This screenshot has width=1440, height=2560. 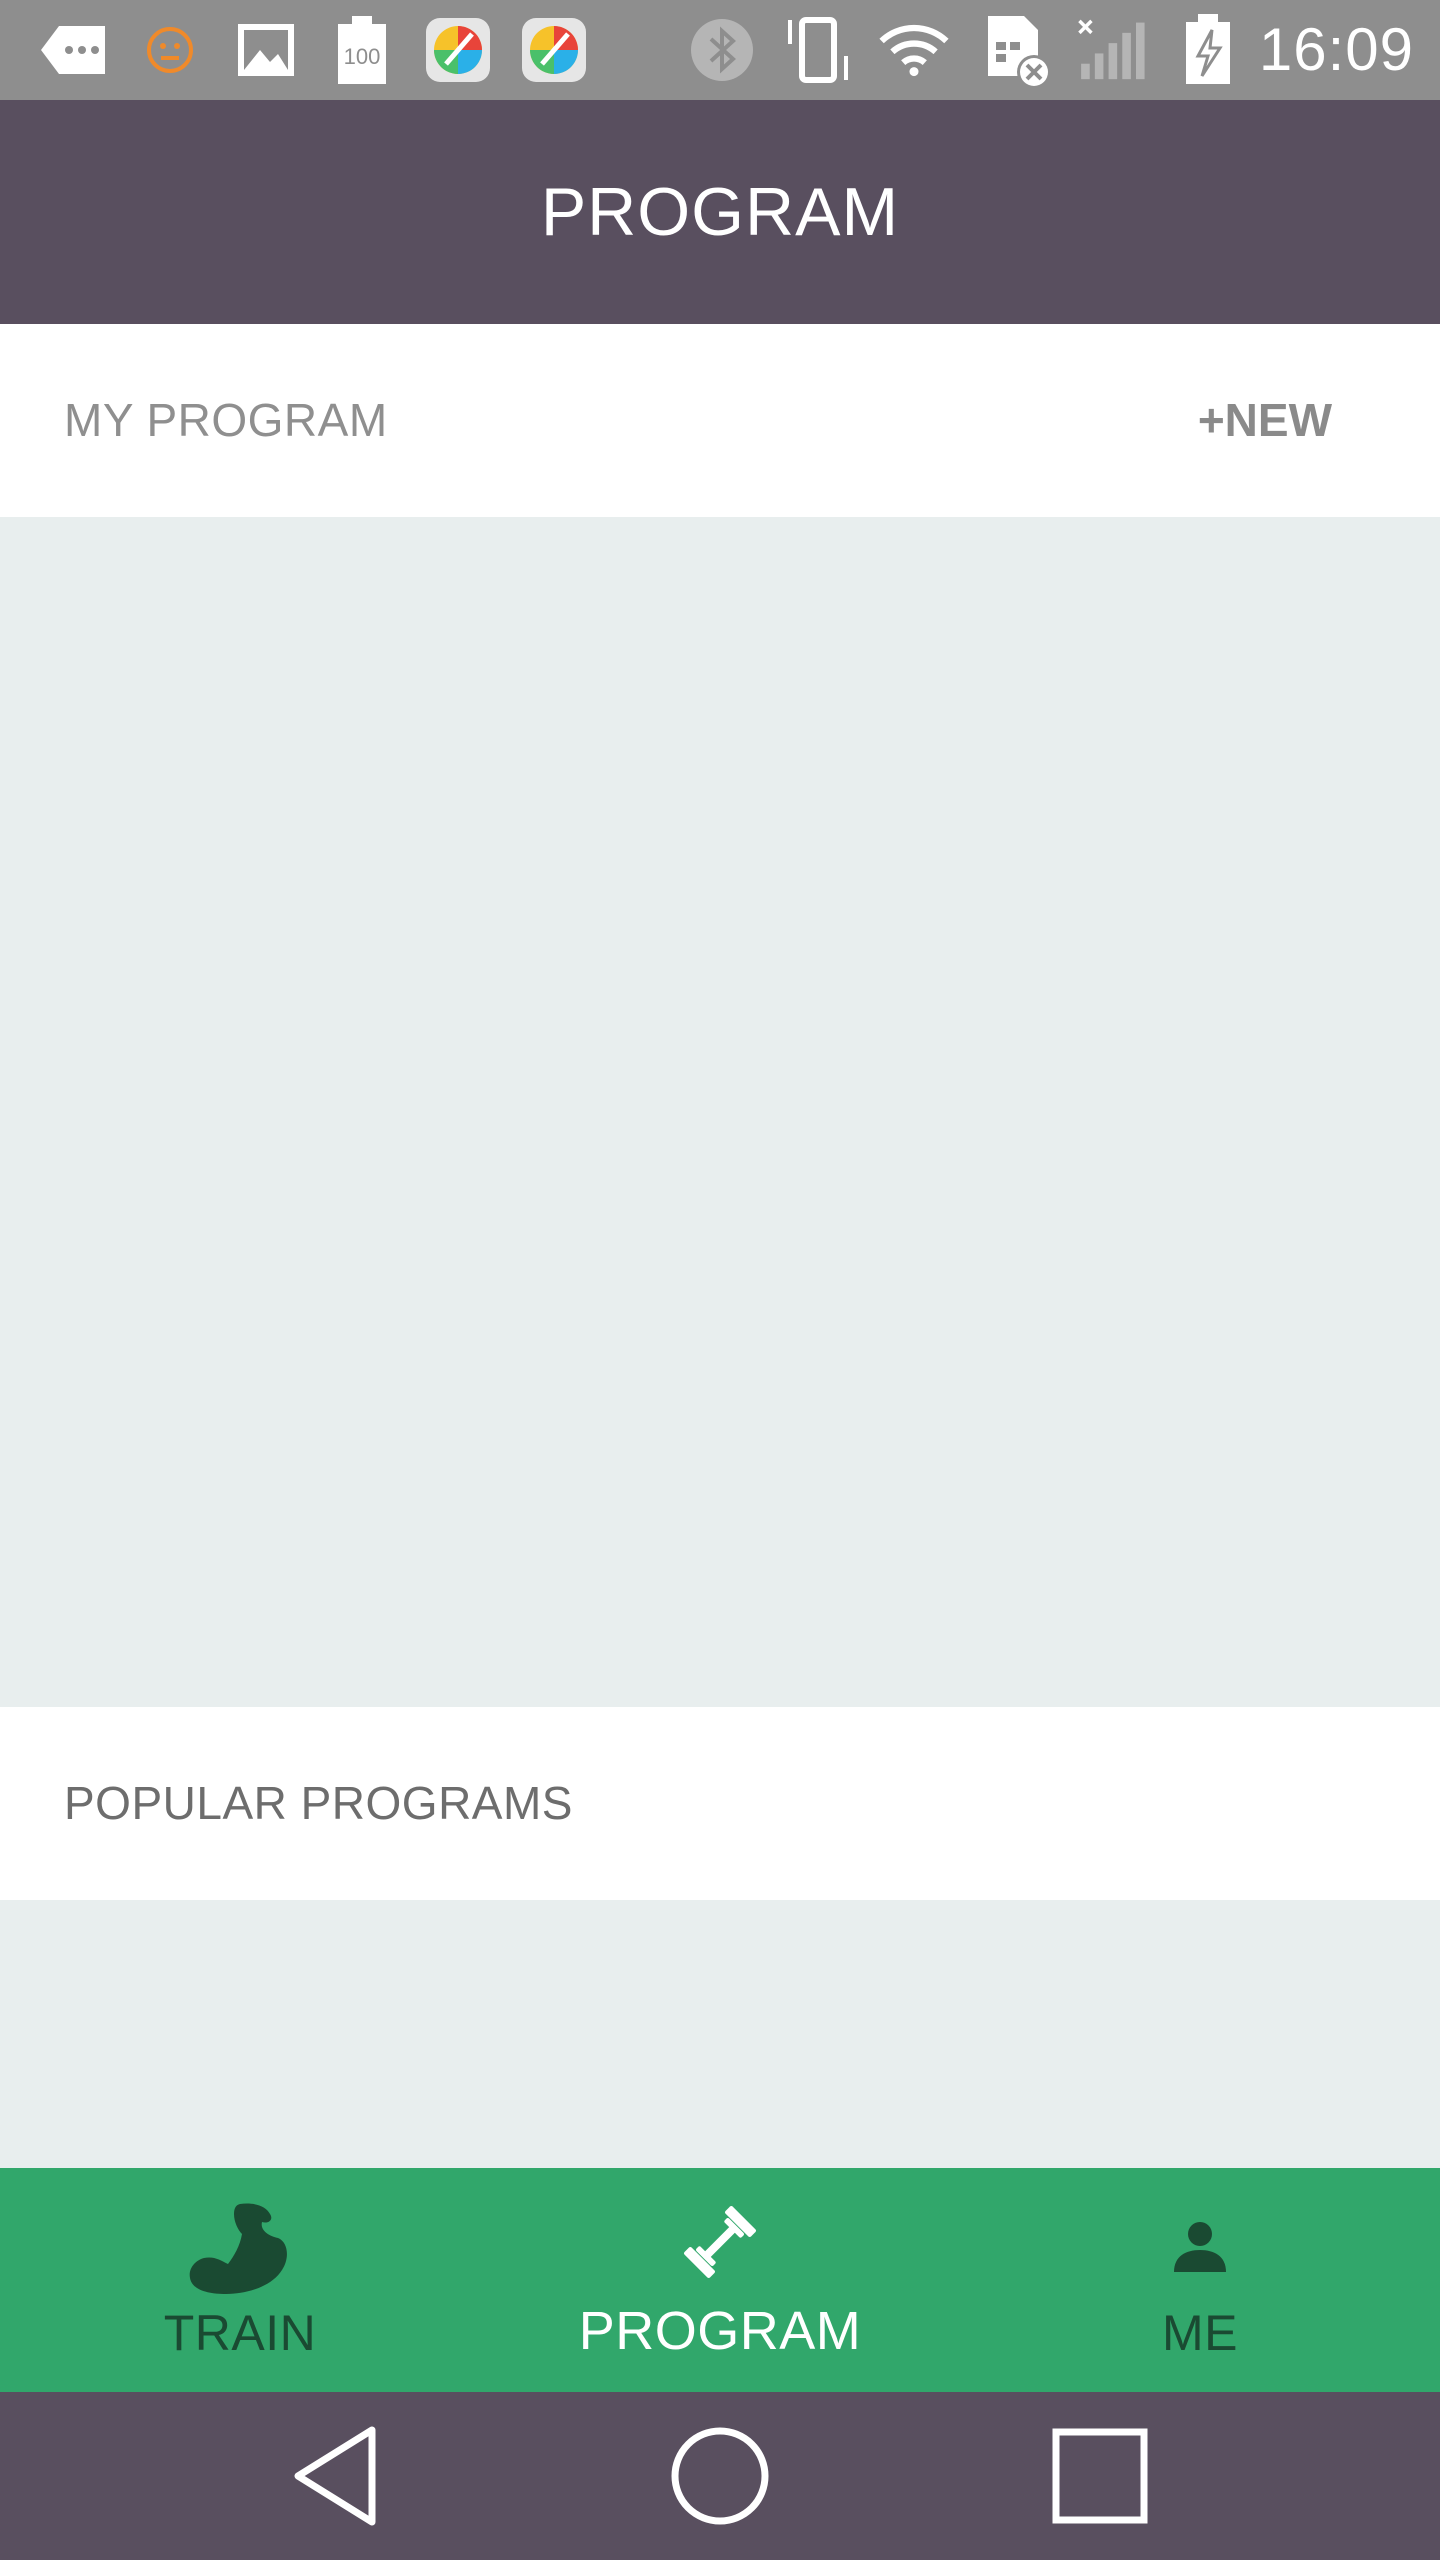 I want to click on bottom-nav: TRAIN PROGRAM ME, so click(x=720, y=2280).